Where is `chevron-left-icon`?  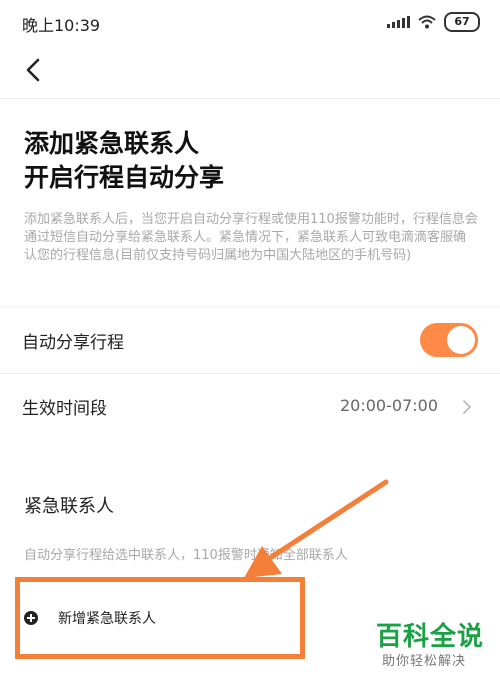 chevron-left-icon is located at coordinates (34, 70).